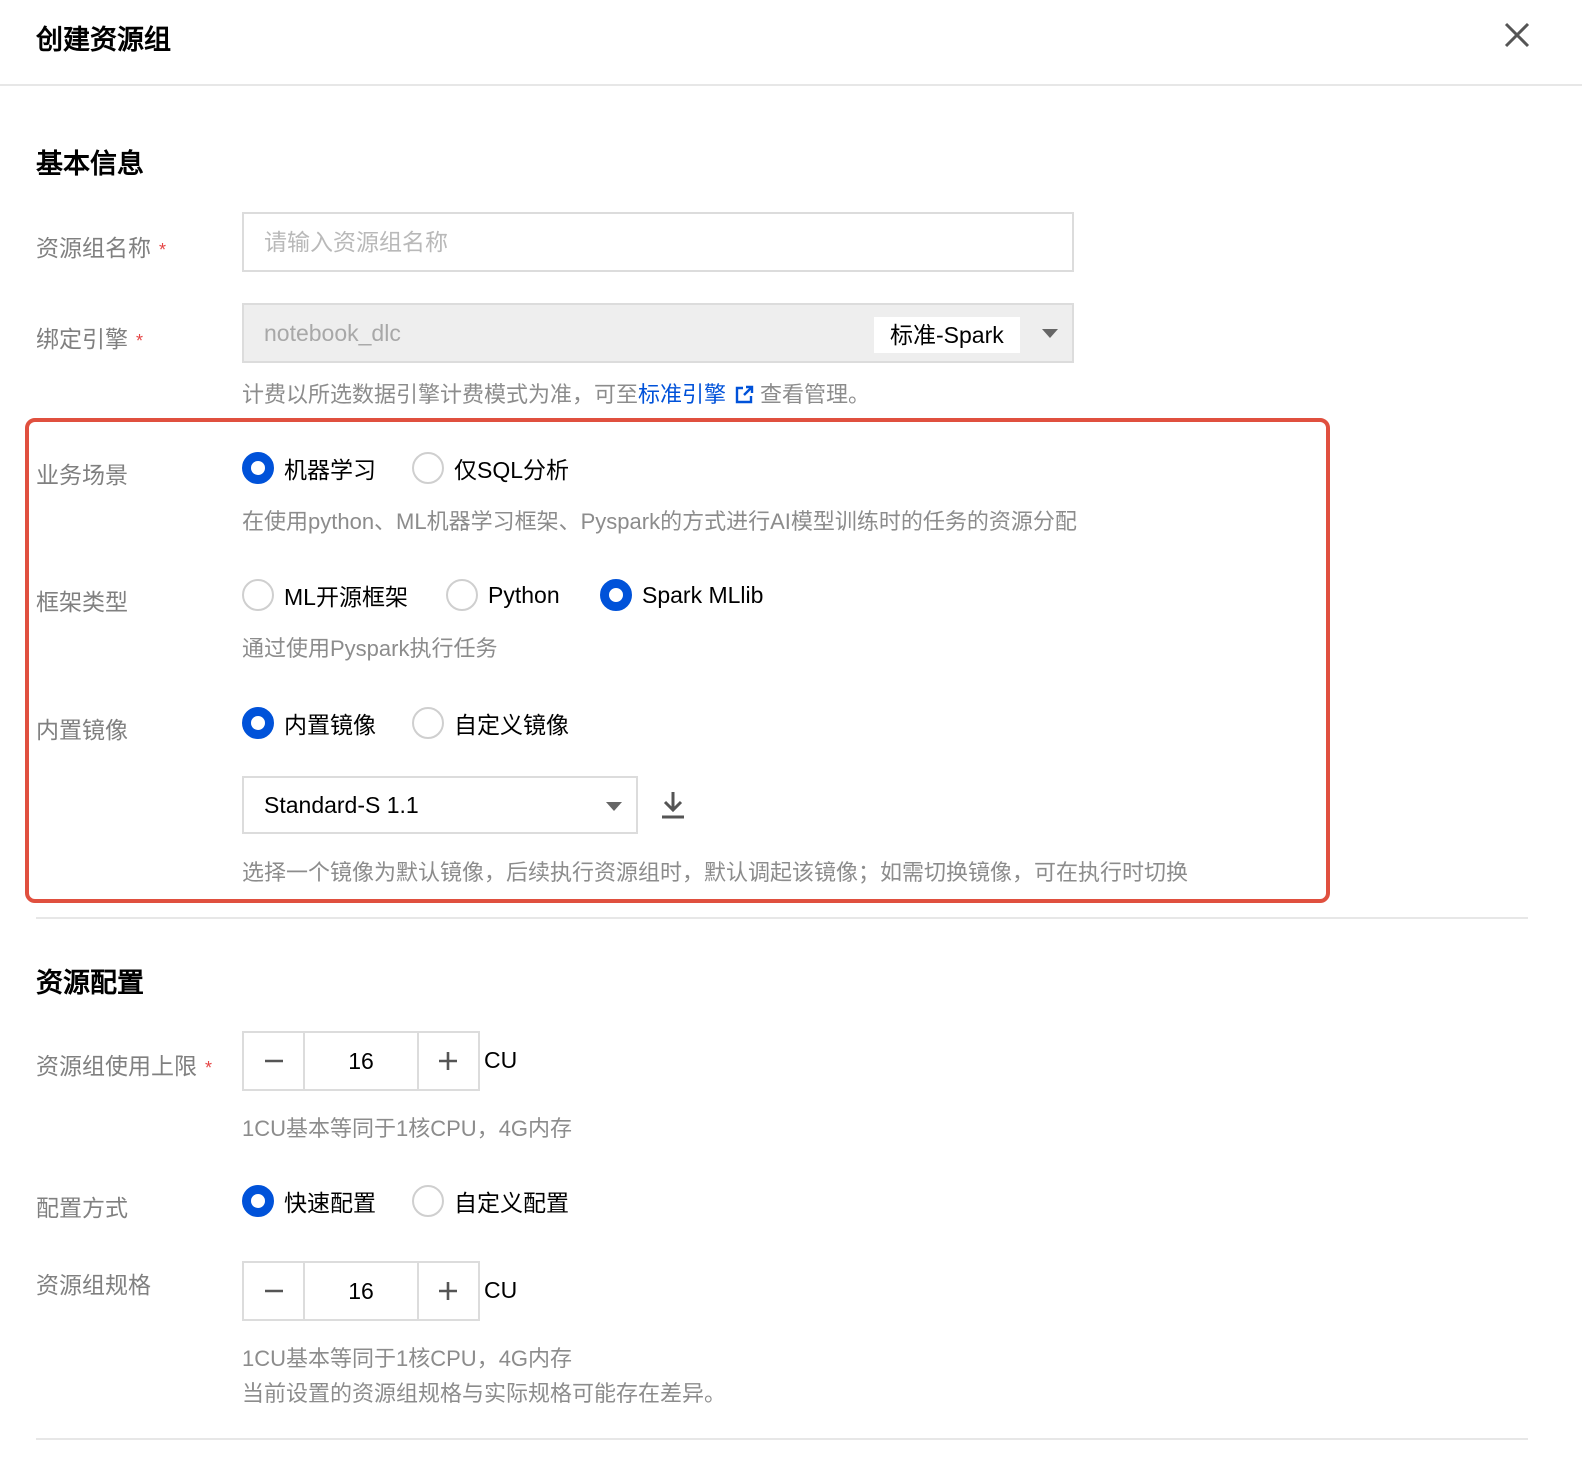  Describe the element at coordinates (101, 248) in the screenshot. I see `name-label: 资源组名称 *` at that location.